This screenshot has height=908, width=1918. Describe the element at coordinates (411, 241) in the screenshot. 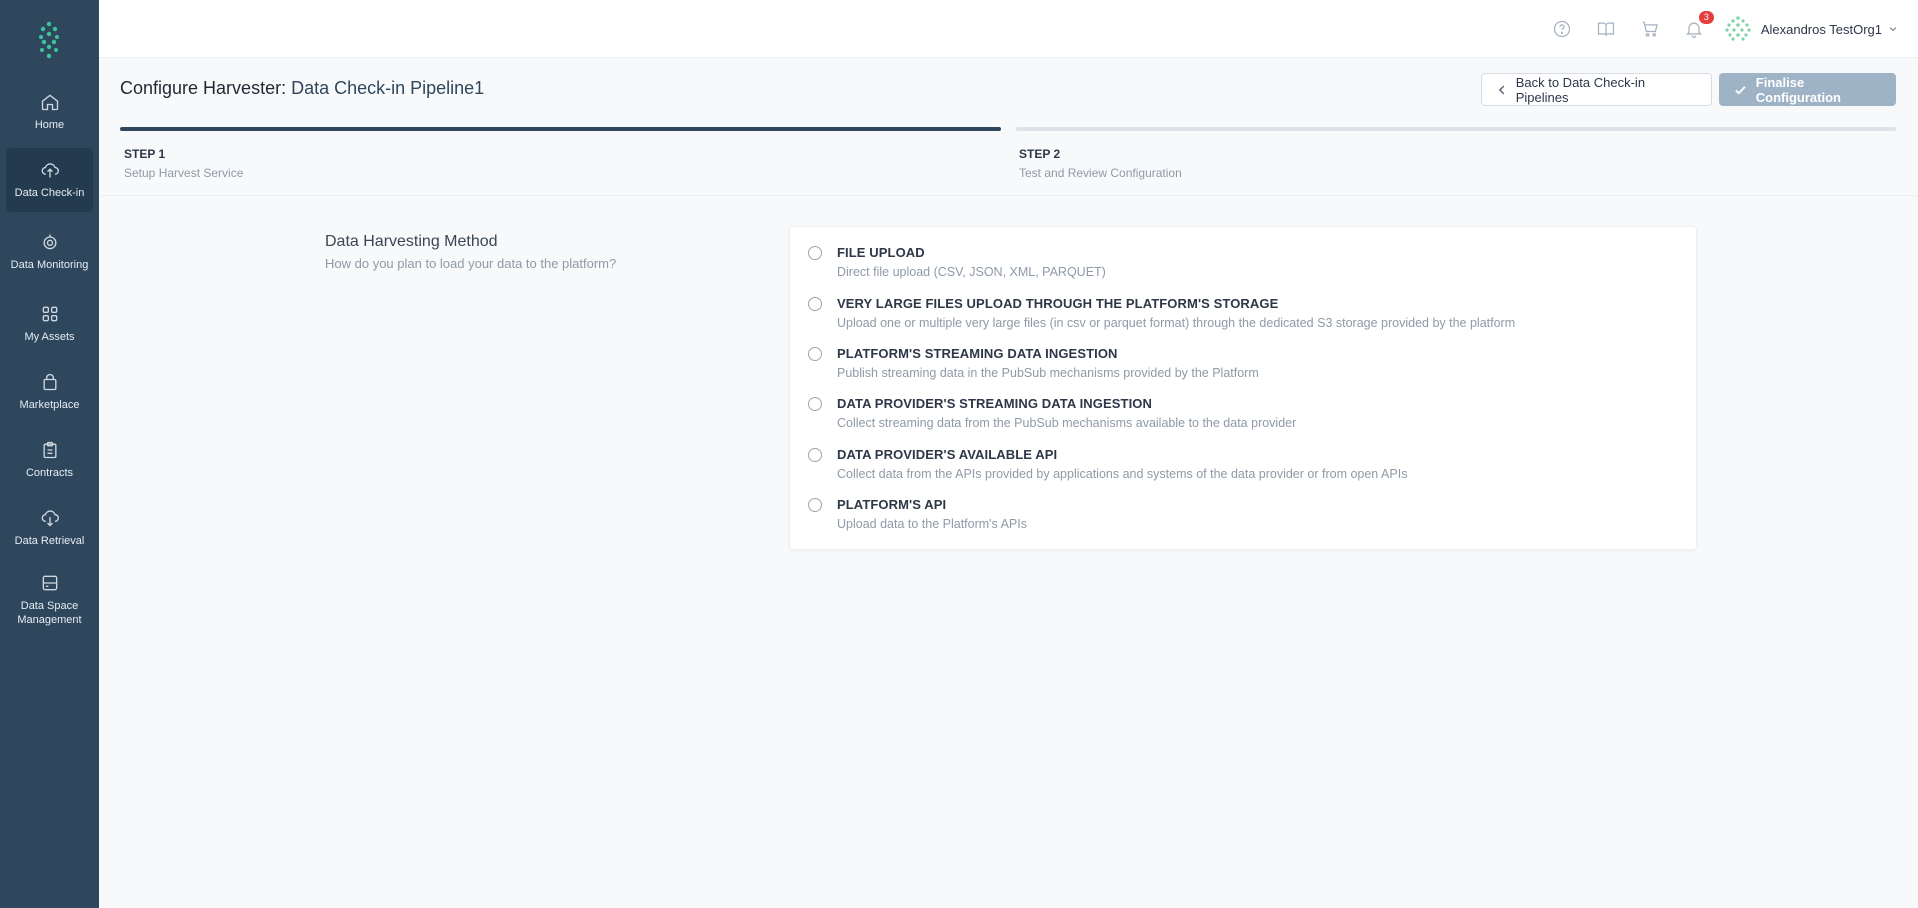

I see `method-title: Data Harvesting Method` at that location.